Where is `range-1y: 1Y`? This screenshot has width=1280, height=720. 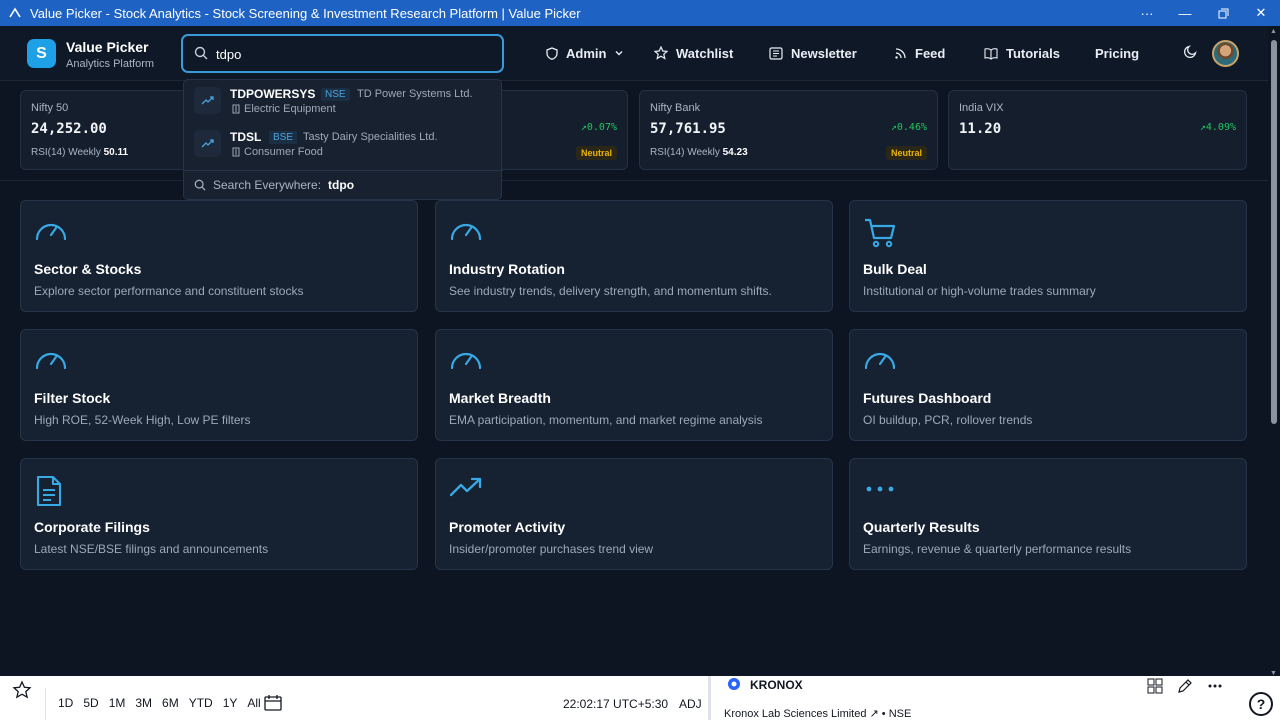 range-1y: 1Y is located at coordinates (230, 703).